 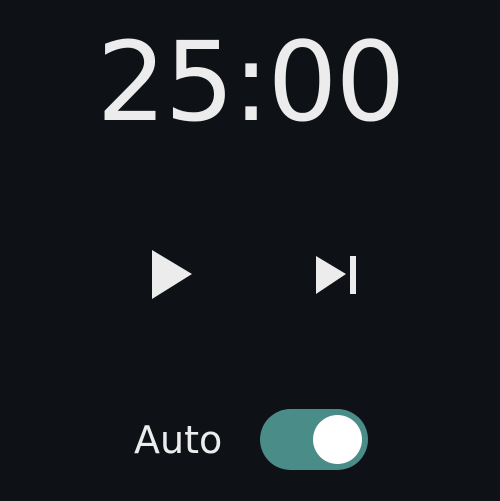 I want to click on play-button, so click(x=171, y=274).